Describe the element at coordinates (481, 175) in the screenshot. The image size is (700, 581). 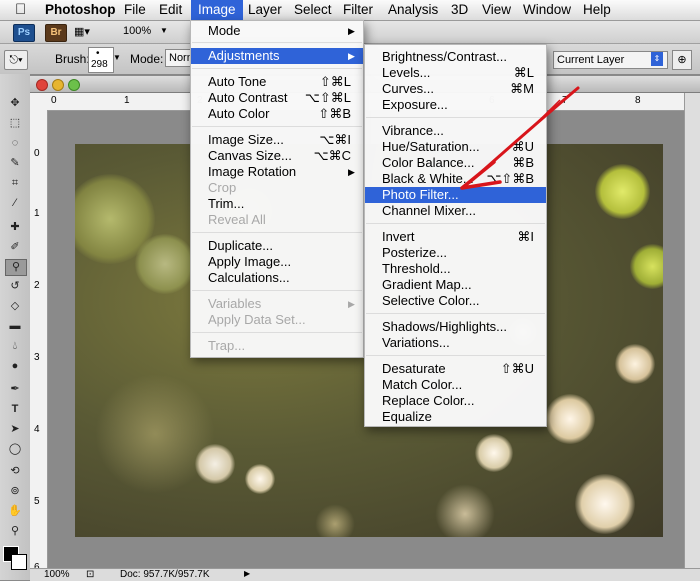
I see `annotation-arrow-head` at that location.